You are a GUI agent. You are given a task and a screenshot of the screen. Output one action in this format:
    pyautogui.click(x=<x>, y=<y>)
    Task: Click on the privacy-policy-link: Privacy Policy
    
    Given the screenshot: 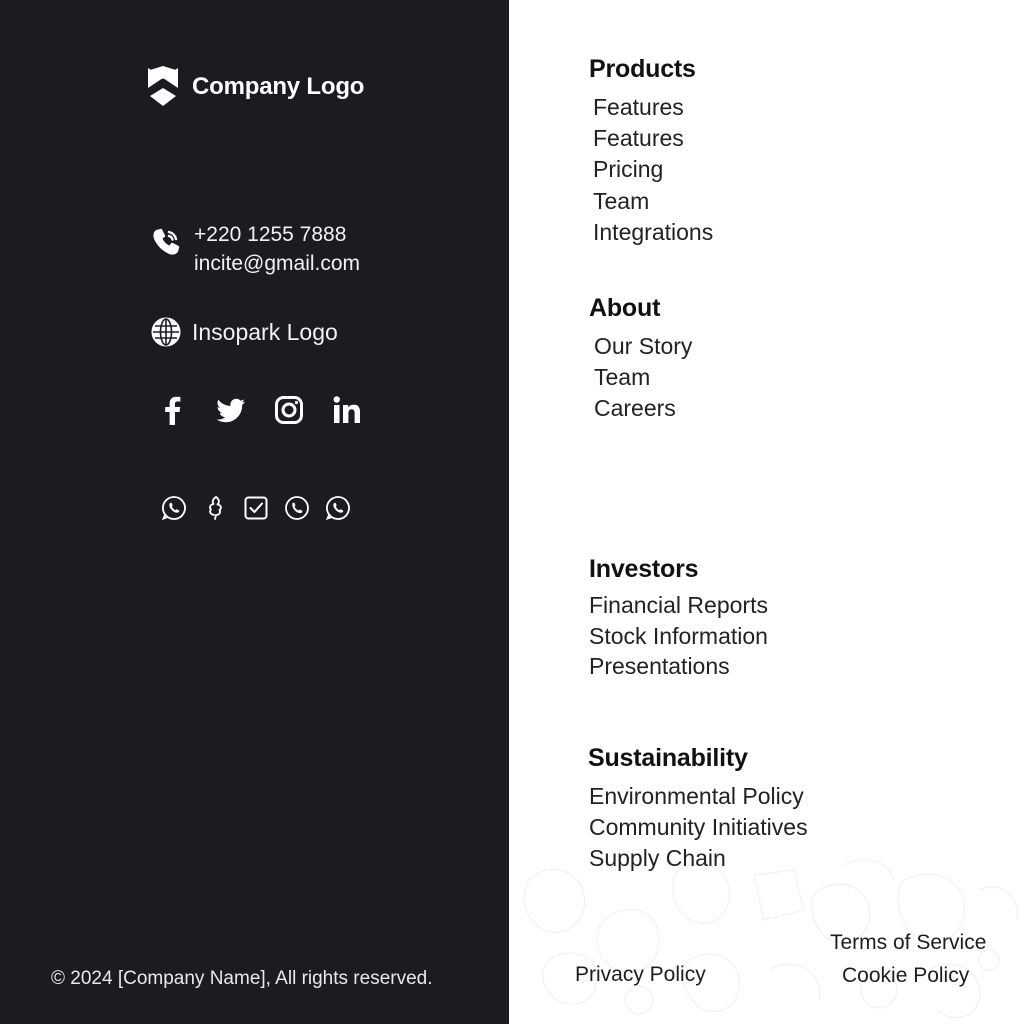 What is the action you would take?
    pyautogui.click(x=640, y=975)
    